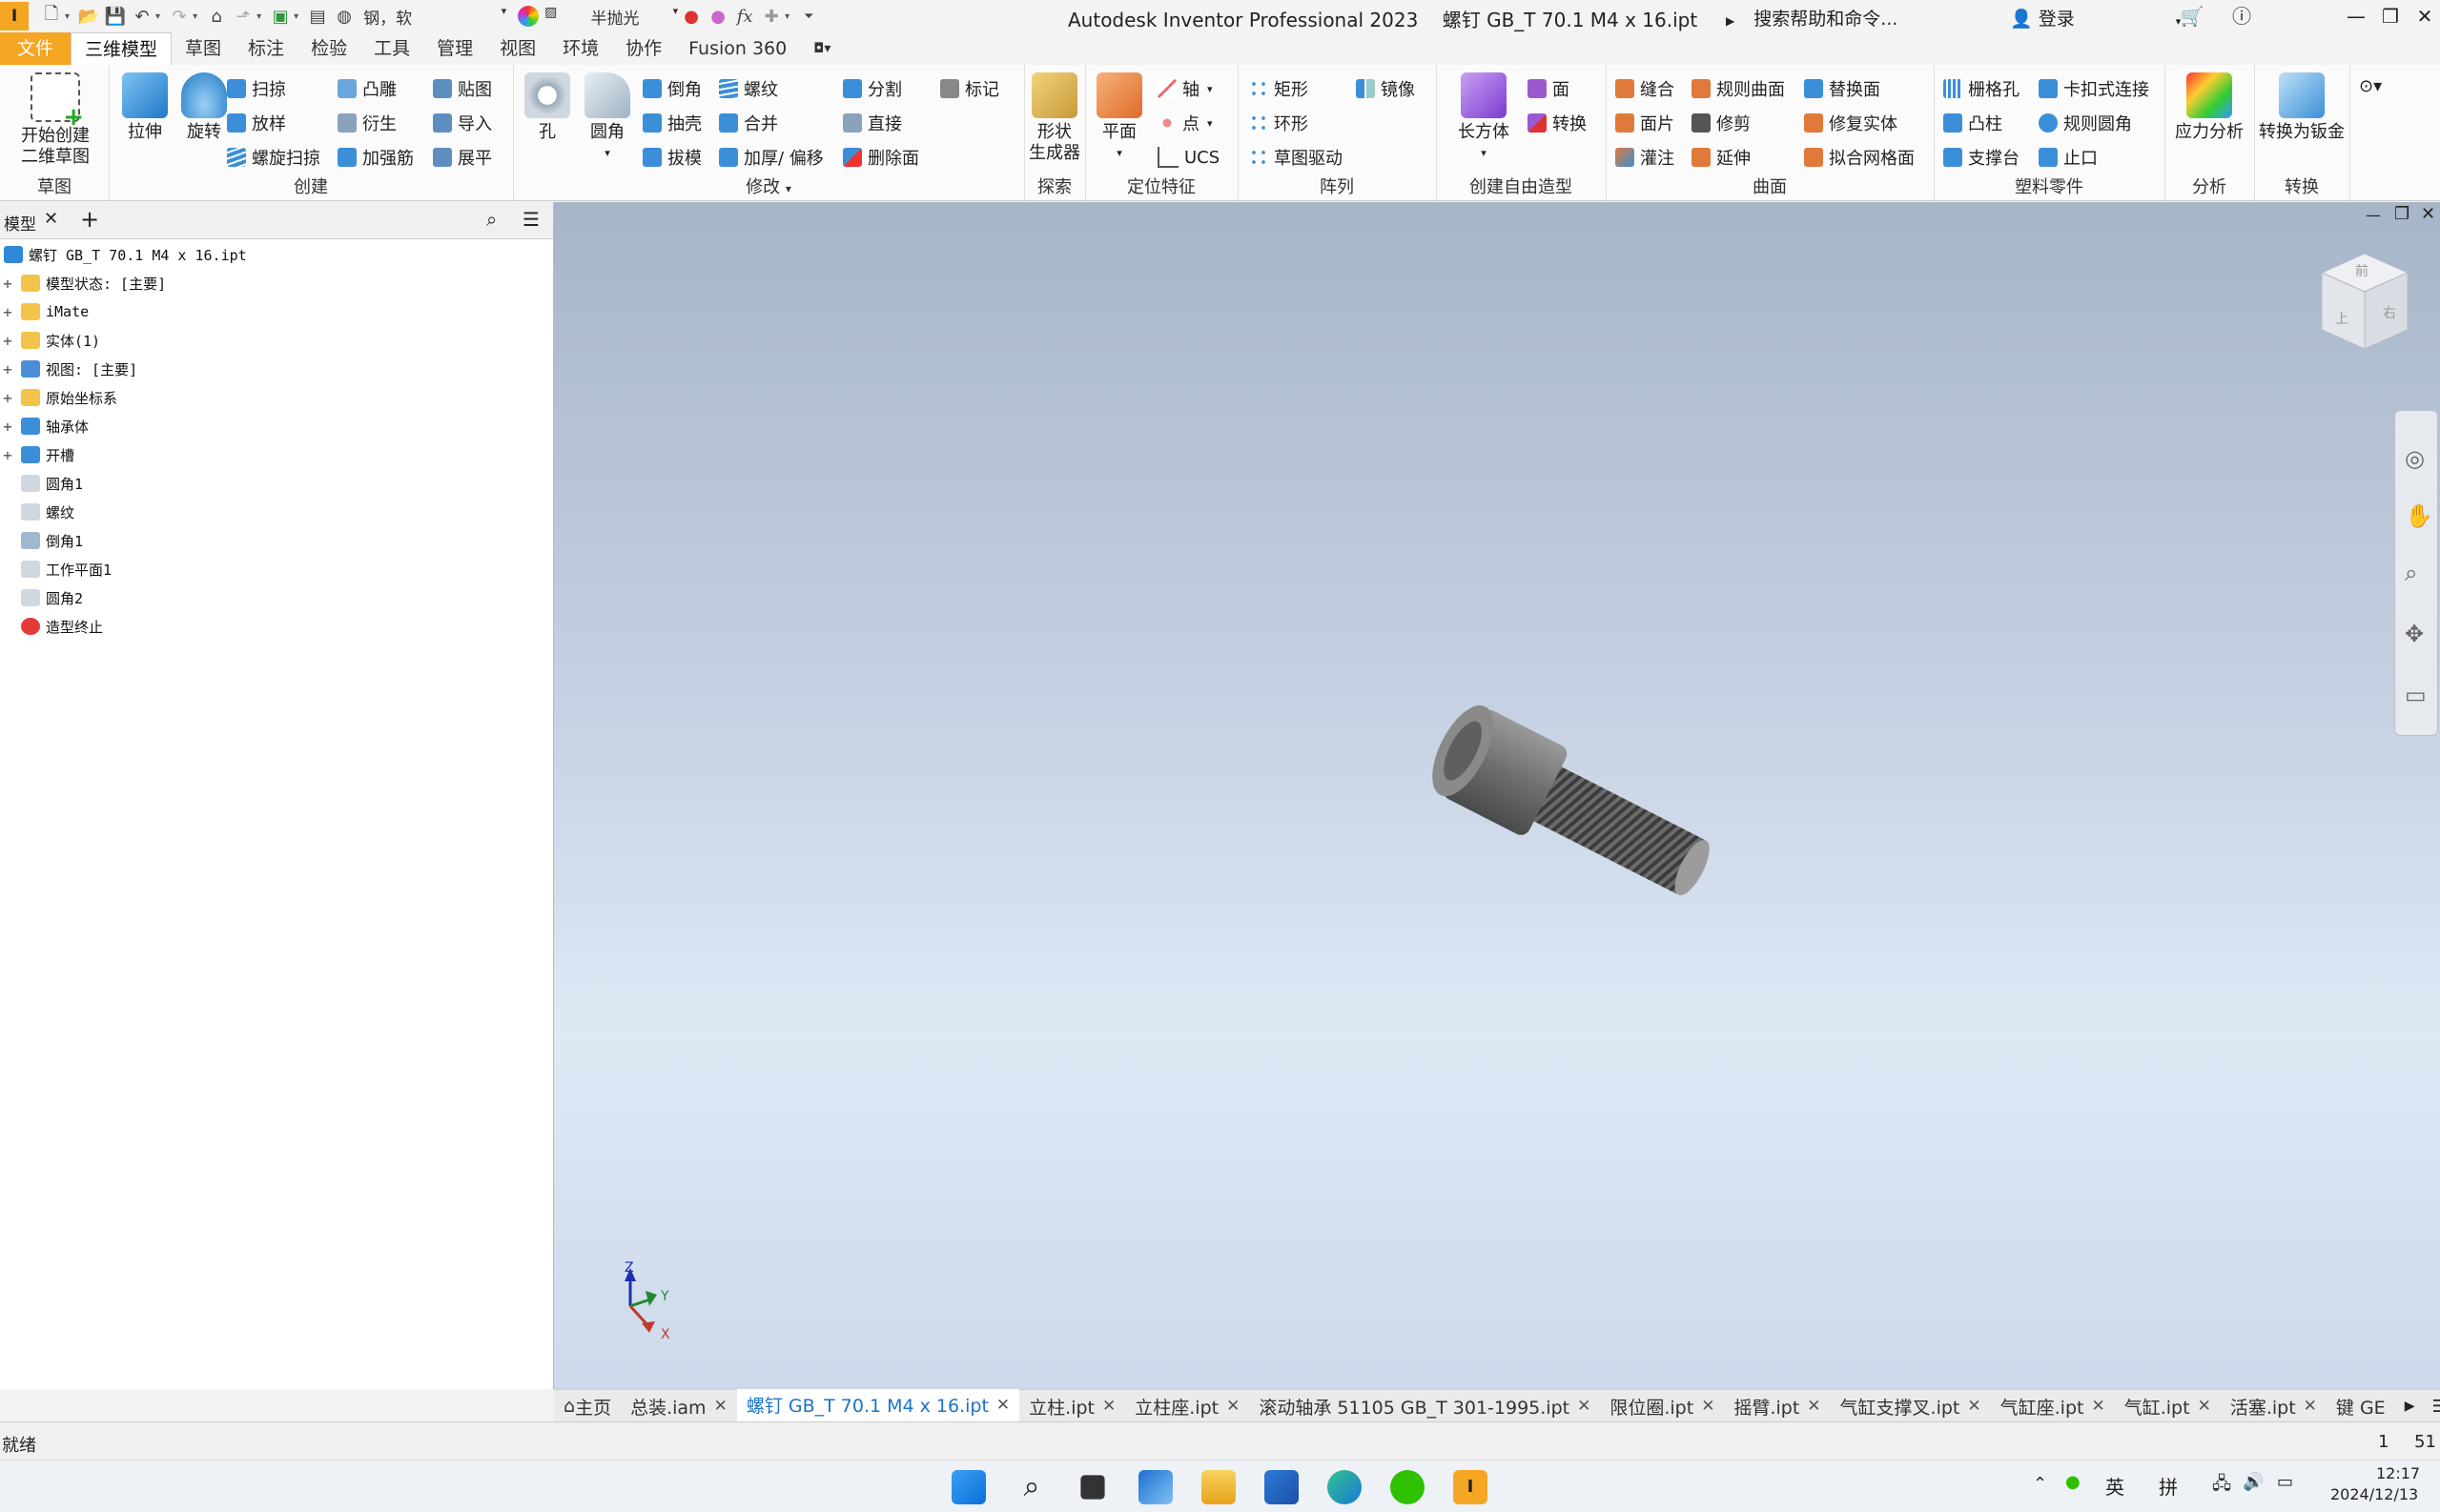  I want to click on stitch-button: 缝合, so click(1645, 88).